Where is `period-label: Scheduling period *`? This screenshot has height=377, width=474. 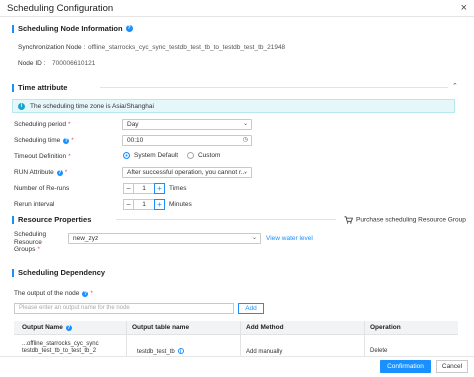 period-label: Scheduling period * is located at coordinates (42, 124).